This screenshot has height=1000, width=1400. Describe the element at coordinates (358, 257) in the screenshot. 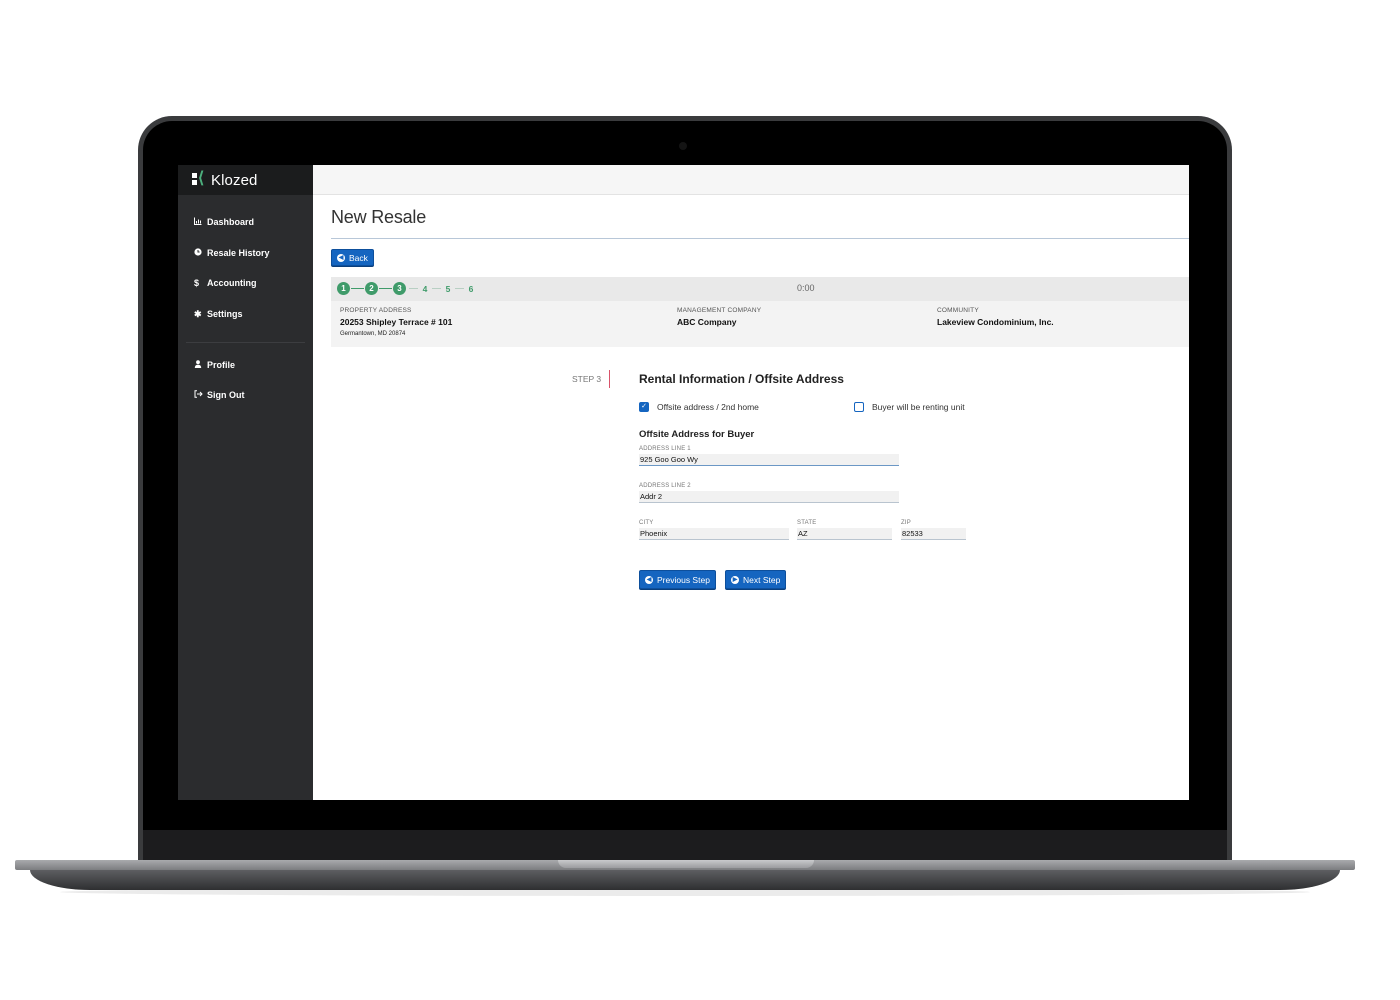

I see `back-button-label: Back` at that location.